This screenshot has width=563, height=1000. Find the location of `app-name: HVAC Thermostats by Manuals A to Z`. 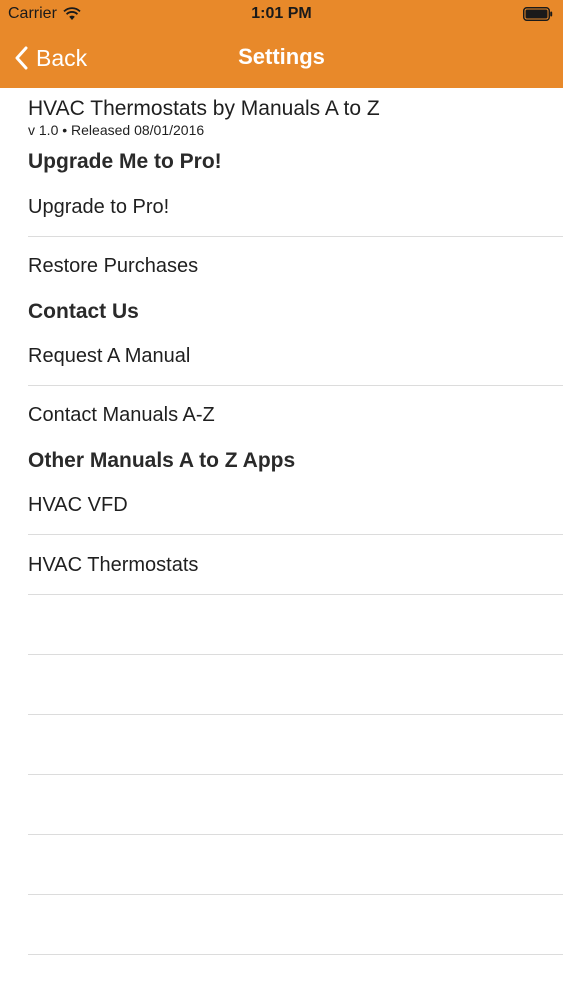

app-name: HVAC Thermostats by Manuals A to Z is located at coordinates (204, 108).